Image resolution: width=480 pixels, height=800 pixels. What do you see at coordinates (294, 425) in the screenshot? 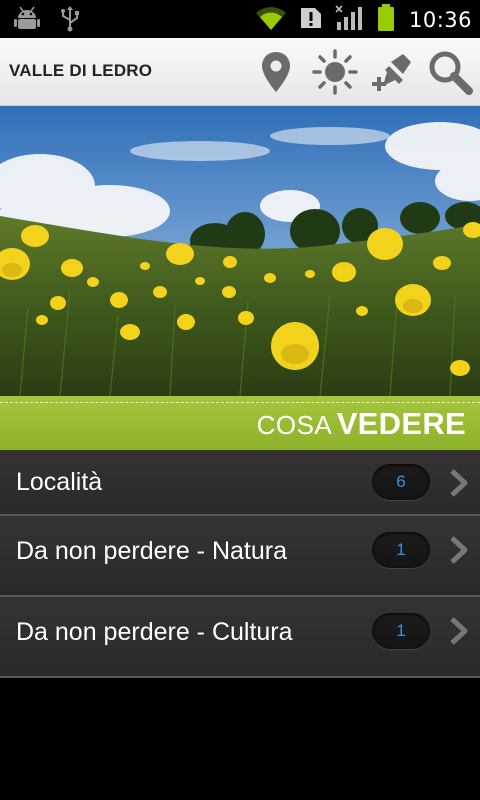
I see `section-title-light: COSA` at bounding box center [294, 425].